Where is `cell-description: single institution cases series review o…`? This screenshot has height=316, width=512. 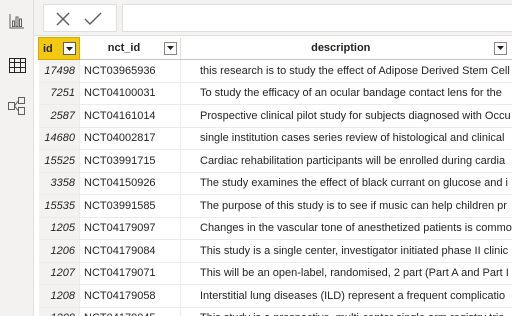 cell-description: single institution cases series review o… is located at coordinates (346, 138).